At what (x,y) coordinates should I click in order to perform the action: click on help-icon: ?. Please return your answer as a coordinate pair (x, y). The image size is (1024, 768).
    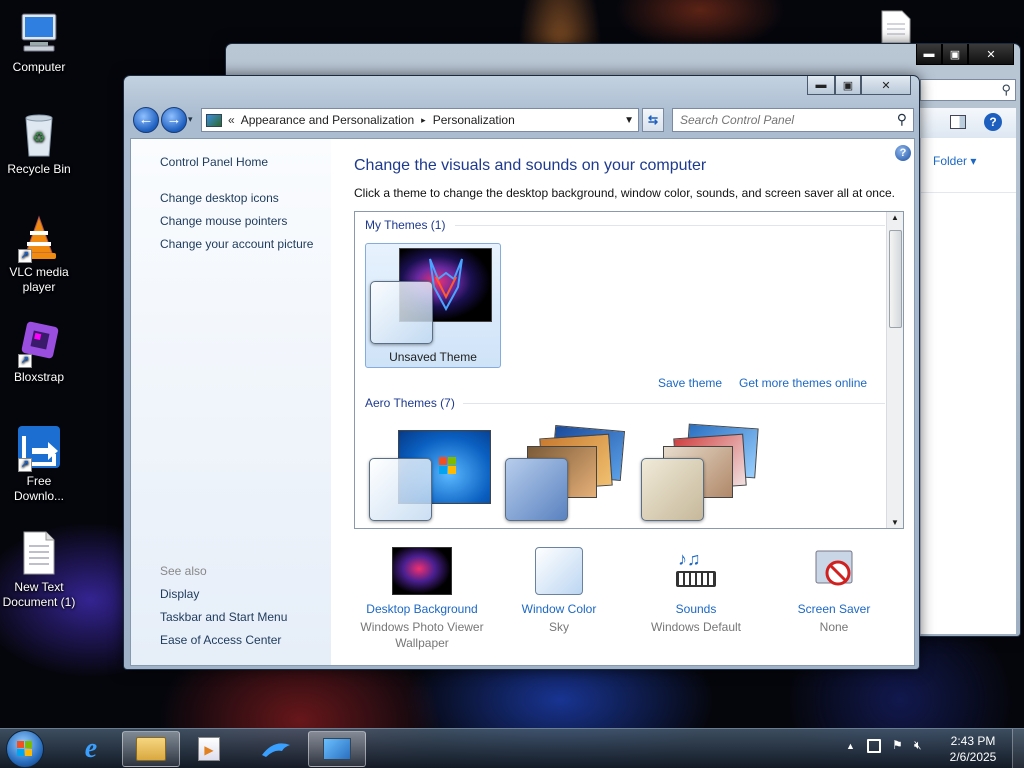
    Looking at the image, I should click on (993, 122).